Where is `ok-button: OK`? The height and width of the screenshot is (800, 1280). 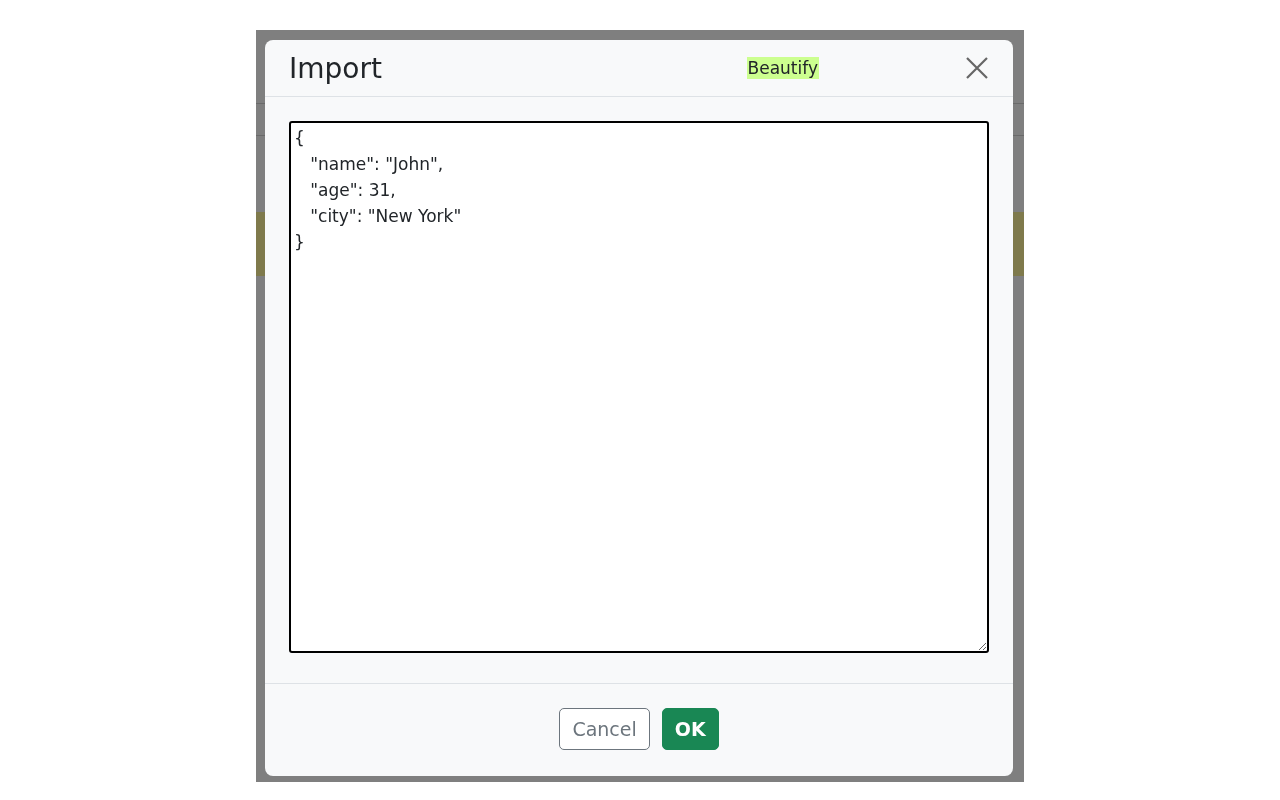
ok-button: OK is located at coordinates (690, 729).